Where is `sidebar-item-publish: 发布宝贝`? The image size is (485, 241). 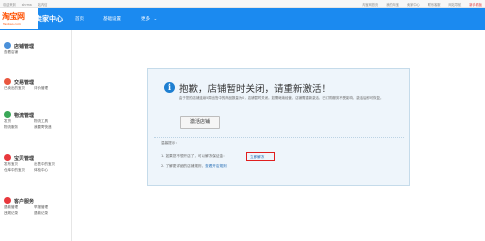
sidebar-item-publish: 发布宝贝 is located at coordinates (19, 164).